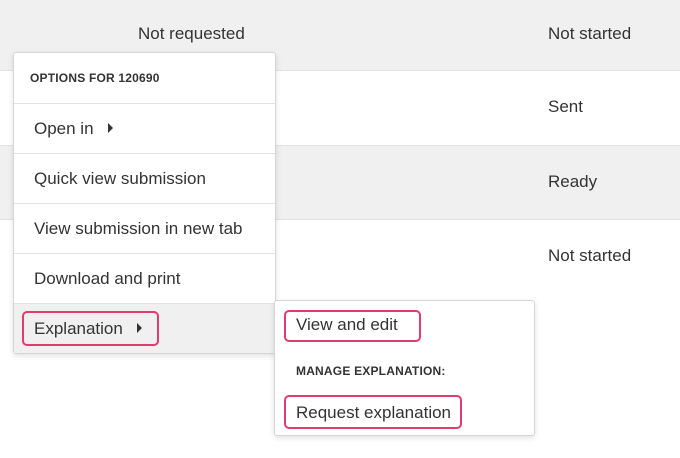 This screenshot has height=458, width=680. I want to click on menu-item-quick-view: Quick view submission, so click(144, 179).